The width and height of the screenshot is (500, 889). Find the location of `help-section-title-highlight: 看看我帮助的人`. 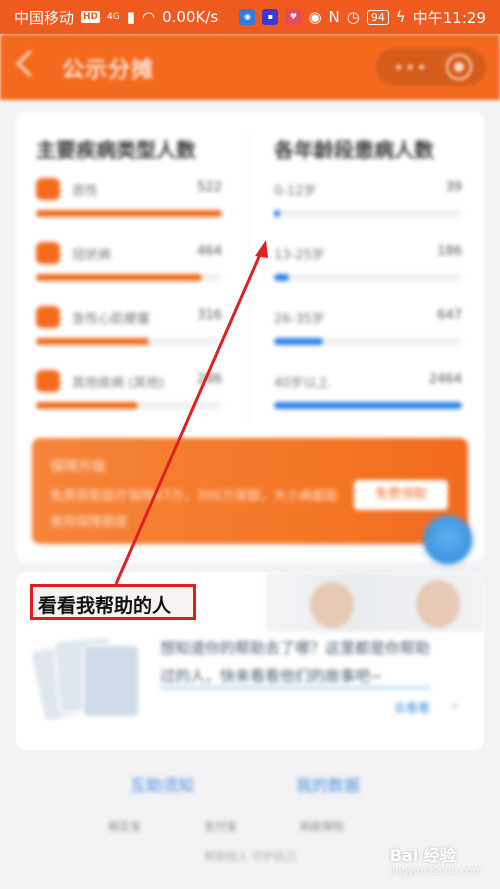

help-section-title-highlight: 看看我帮助的人 is located at coordinates (113, 602).